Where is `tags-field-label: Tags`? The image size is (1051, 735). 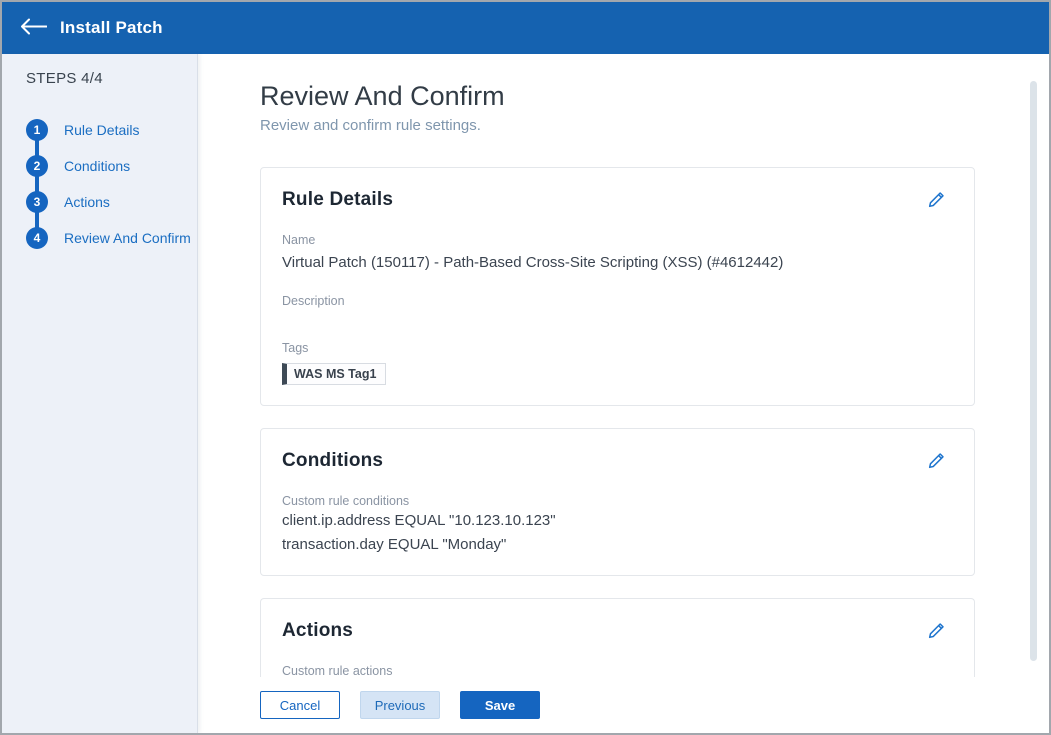 tags-field-label: Tags is located at coordinates (295, 347).